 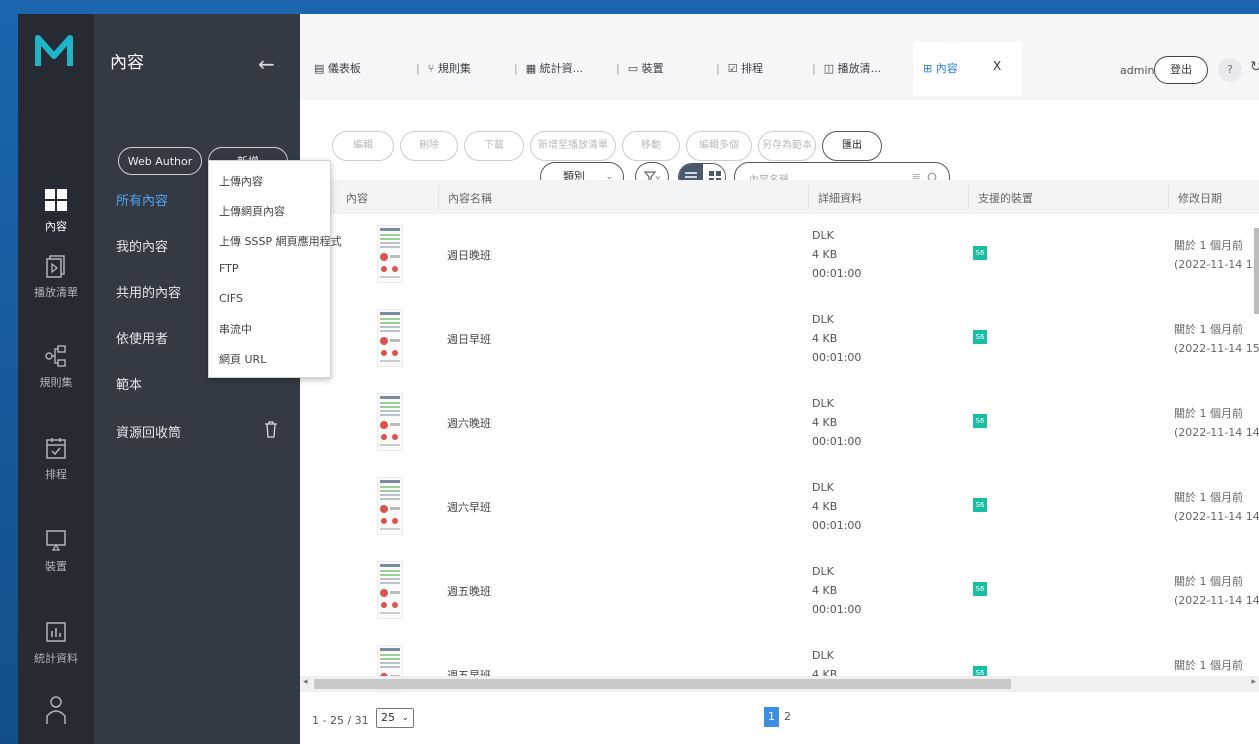 What do you see at coordinates (395, 718) in the screenshot?
I see `per-page-select: 25 ⌄` at bounding box center [395, 718].